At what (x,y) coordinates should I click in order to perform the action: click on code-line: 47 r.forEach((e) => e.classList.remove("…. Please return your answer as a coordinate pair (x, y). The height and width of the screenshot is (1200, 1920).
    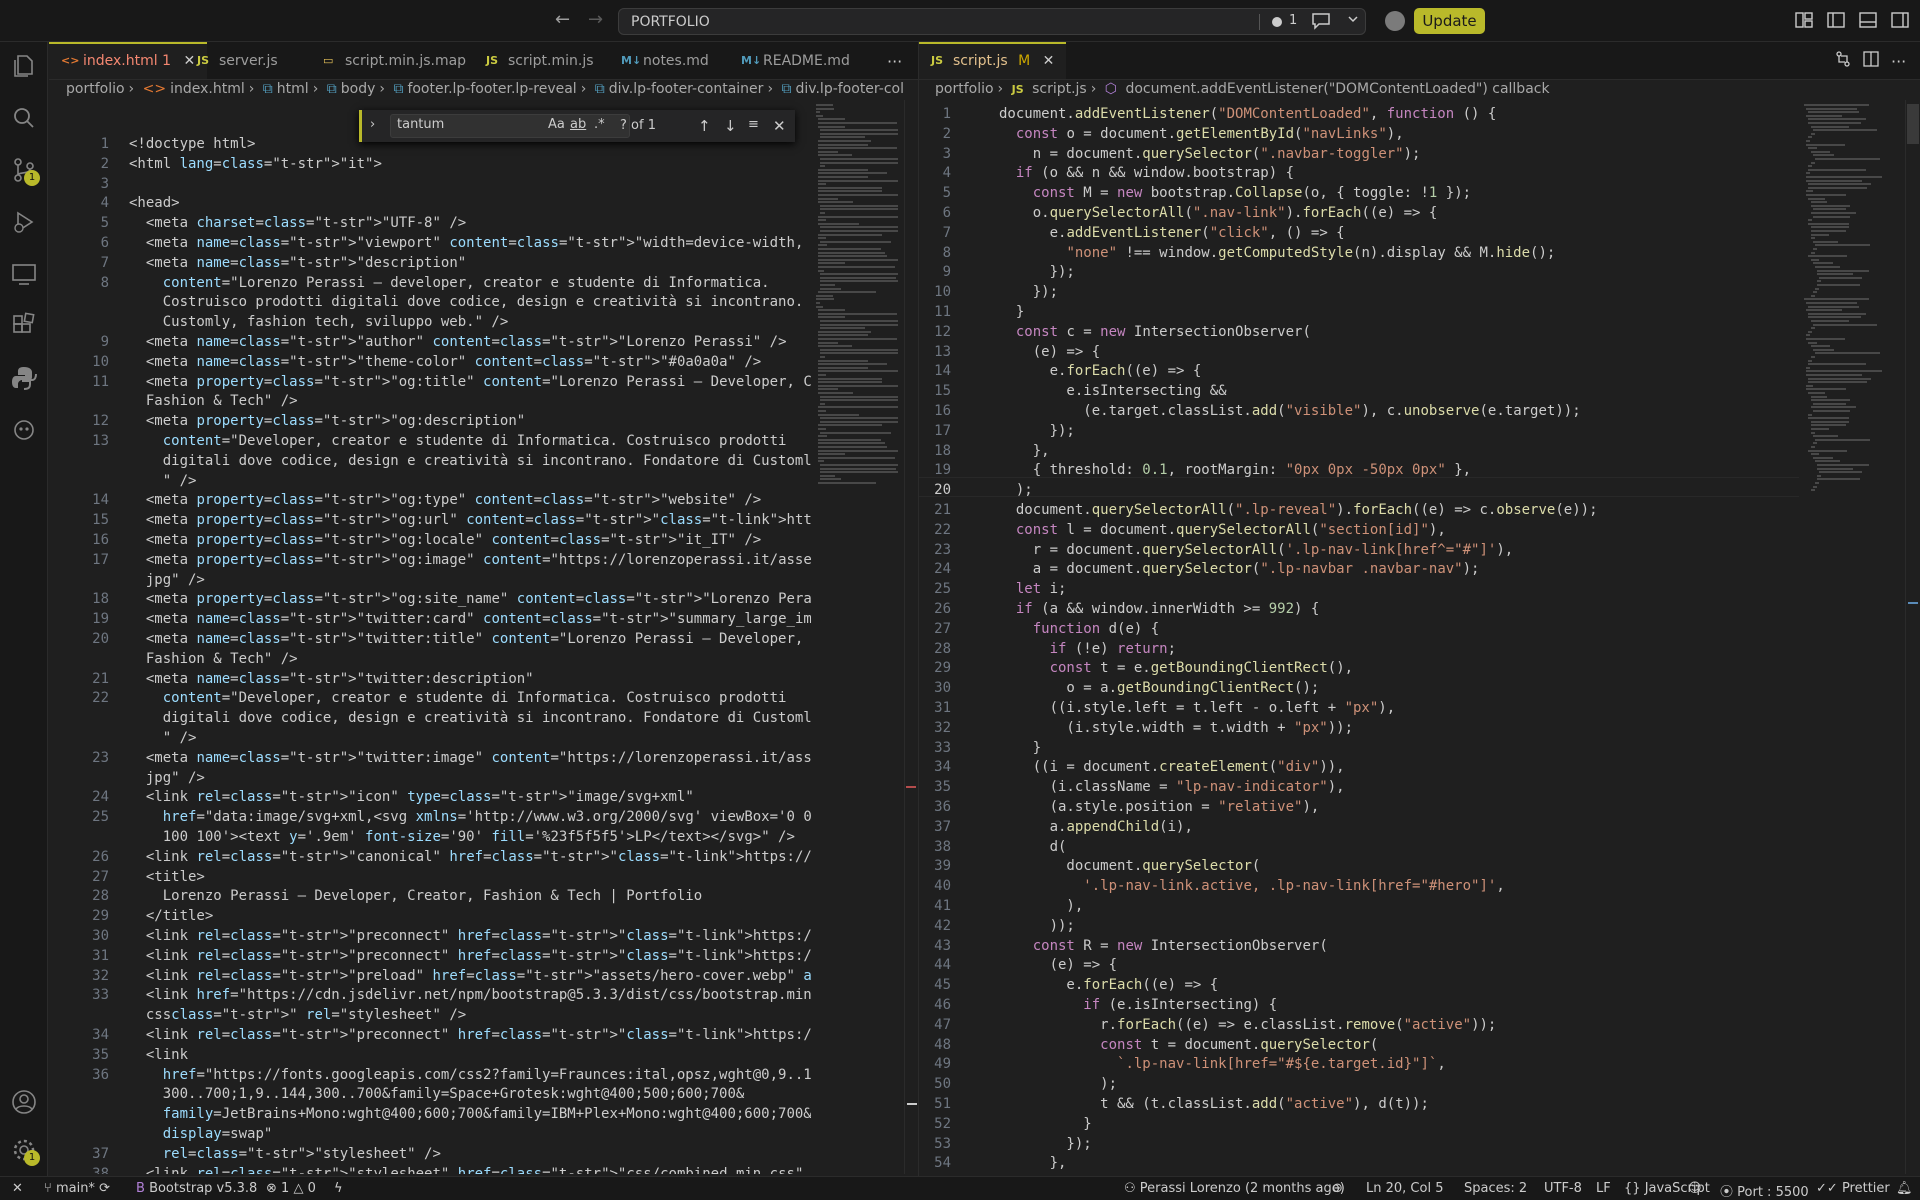
    Looking at the image, I should click on (1359, 1025).